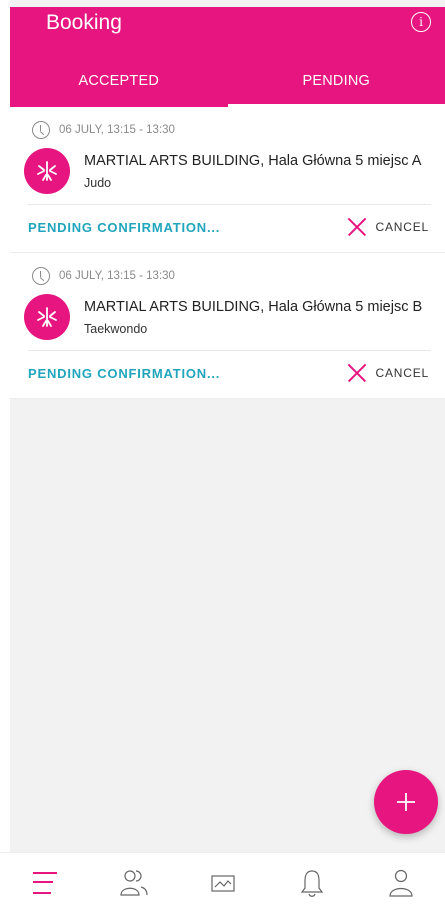  What do you see at coordinates (84, 22) in the screenshot?
I see `page-title: Booking` at bounding box center [84, 22].